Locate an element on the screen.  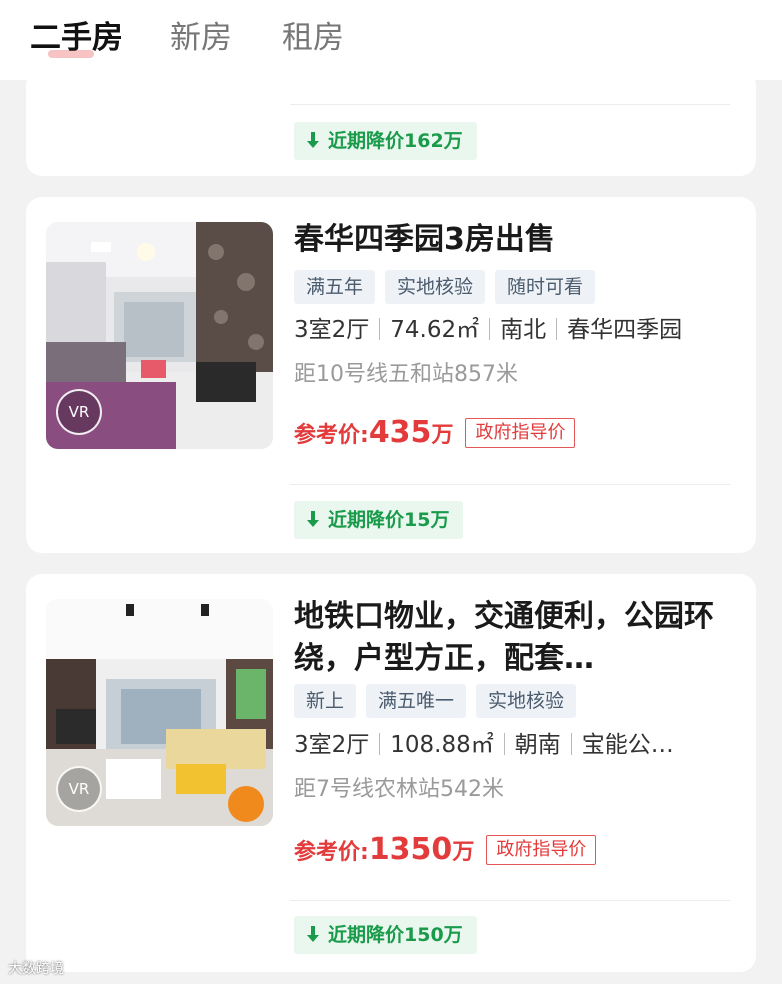
listing-title: 春华四季园3房出售 is located at coordinates (514, 240).